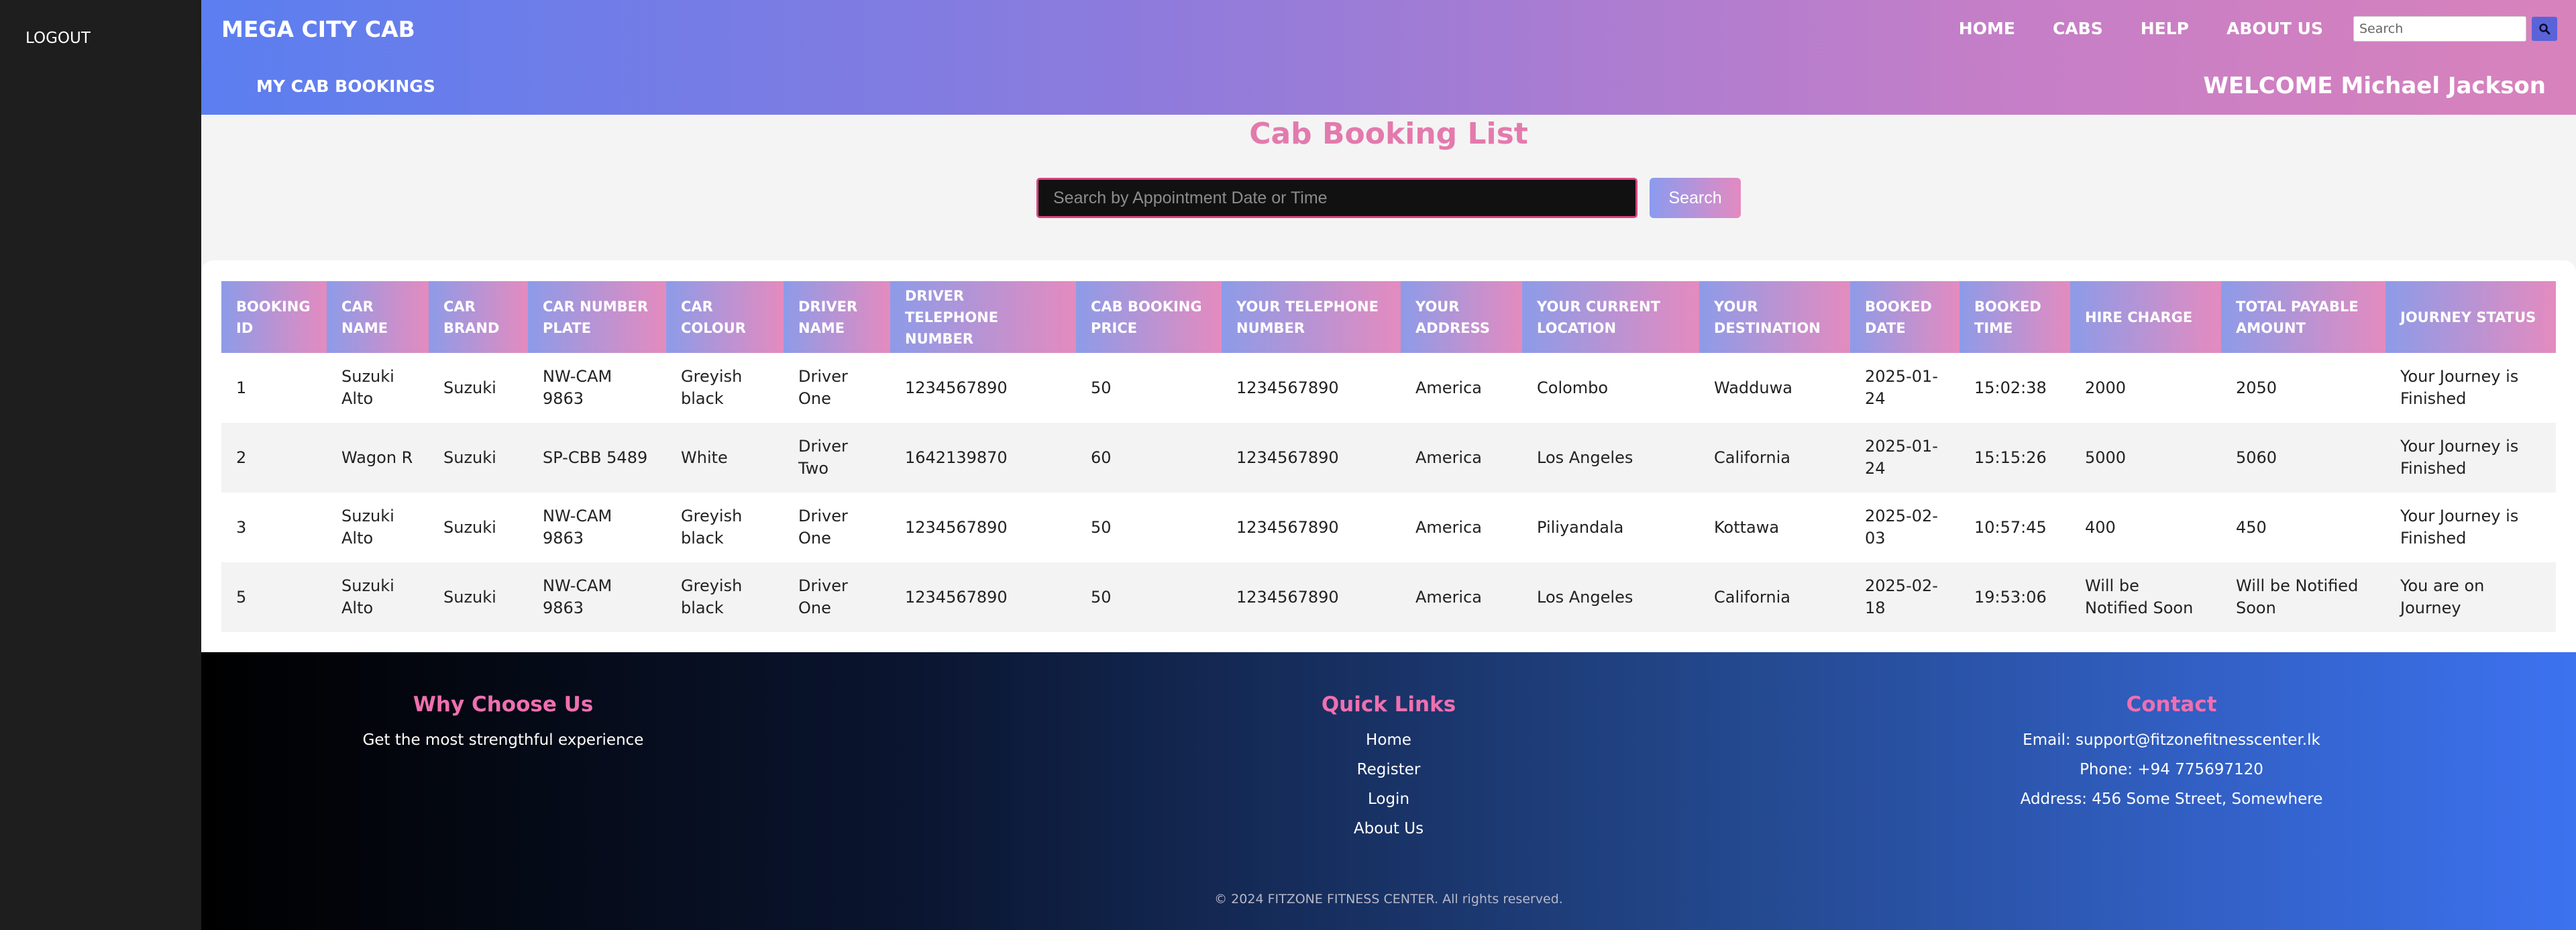 The width and height of the screenshot is (2576, 930). What do you see at coordinates (1905, 597) in the screenshot?
I see `table-cell: 2025-02-18` at bounding box center [1905, 597].